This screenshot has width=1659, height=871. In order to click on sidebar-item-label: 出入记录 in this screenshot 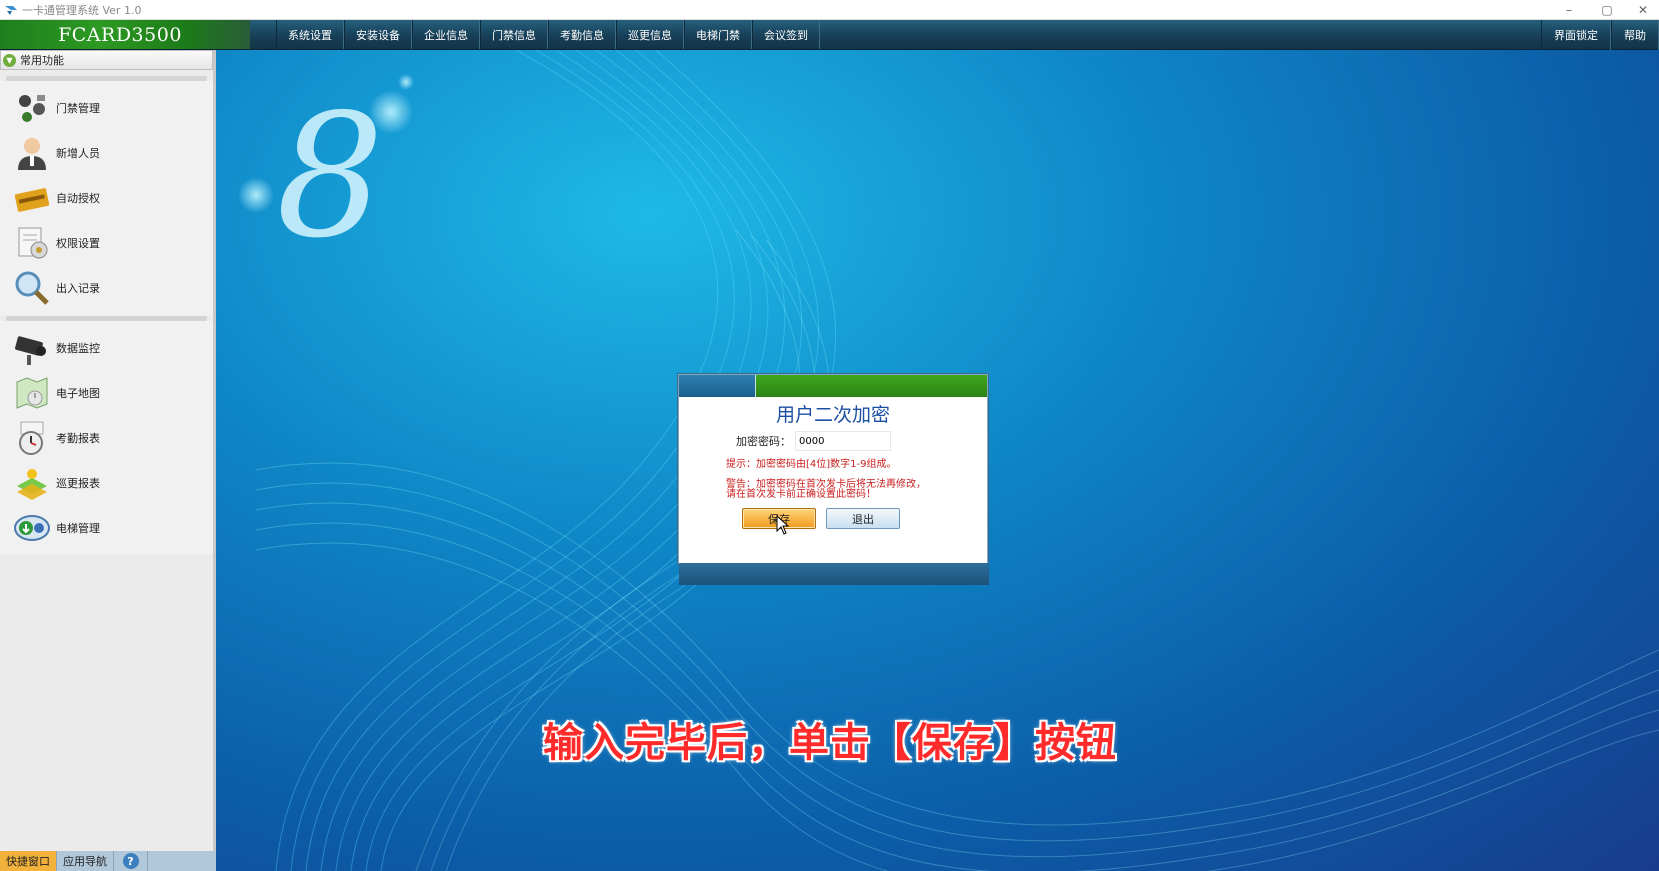, I will do `click(78, 288)`.